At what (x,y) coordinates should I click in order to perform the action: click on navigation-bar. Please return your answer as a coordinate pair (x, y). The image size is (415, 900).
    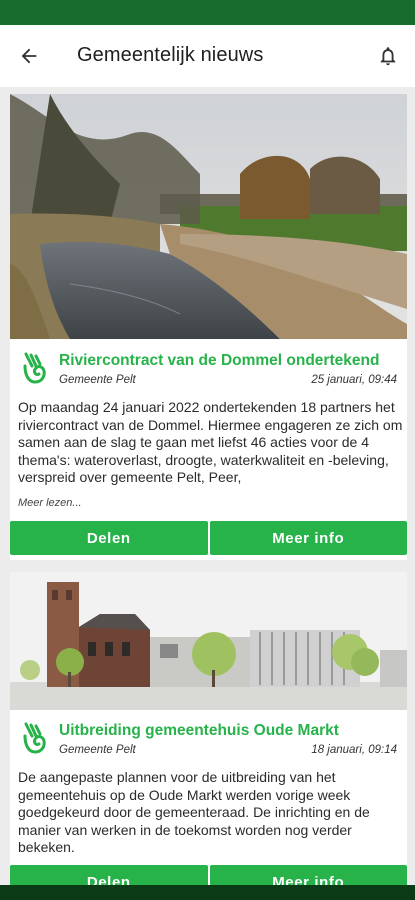
    Looking at the image, I should click on (207, 892).